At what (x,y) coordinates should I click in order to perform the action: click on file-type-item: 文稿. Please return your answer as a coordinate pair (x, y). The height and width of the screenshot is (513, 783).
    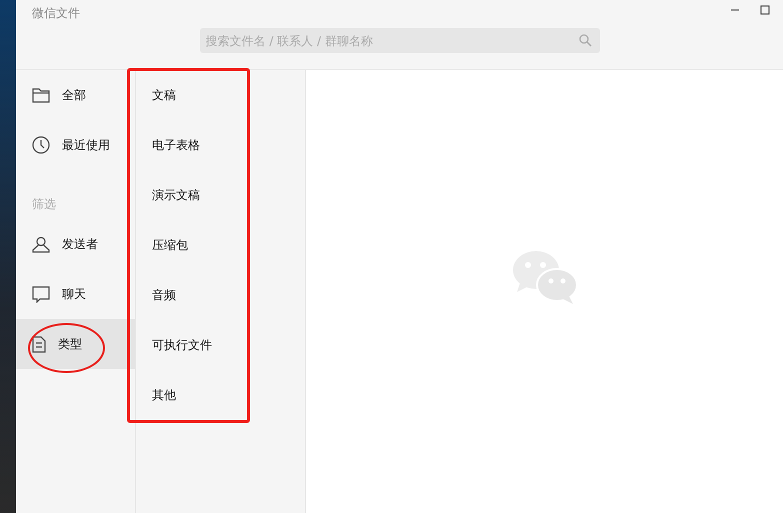
    Looking at the image, I should click on (220, 95).